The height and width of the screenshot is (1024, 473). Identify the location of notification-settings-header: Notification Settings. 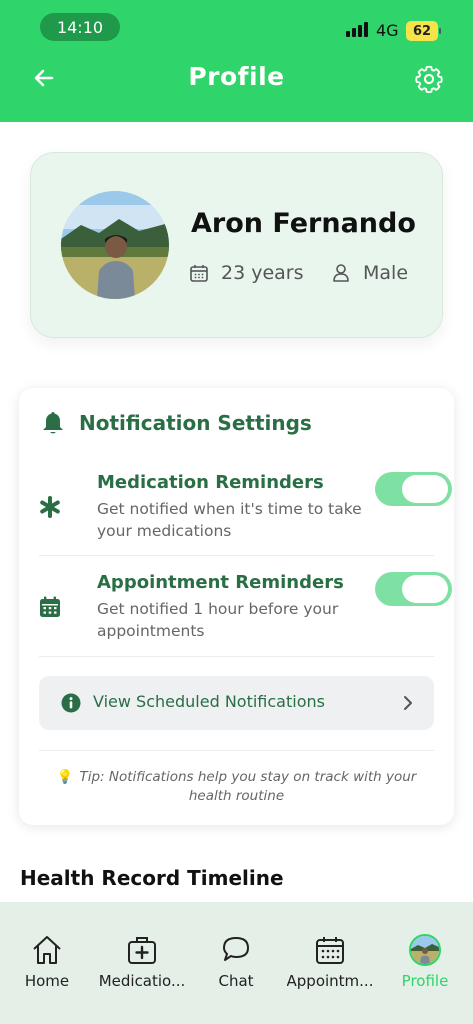
(176, 423).